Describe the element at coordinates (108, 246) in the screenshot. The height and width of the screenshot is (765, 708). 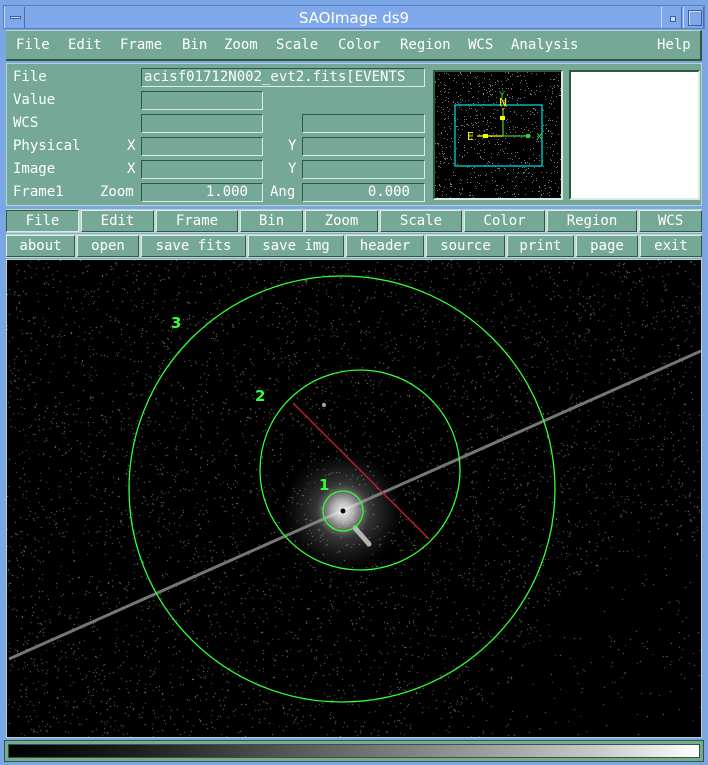
I see `button-open: open` at that location.